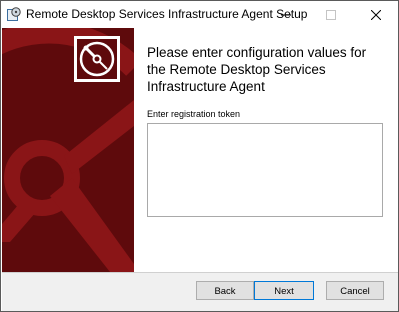 The width and height of the screenshot is (399, 312). I want to click on token-label: Enter registration token, so click(194, 114).